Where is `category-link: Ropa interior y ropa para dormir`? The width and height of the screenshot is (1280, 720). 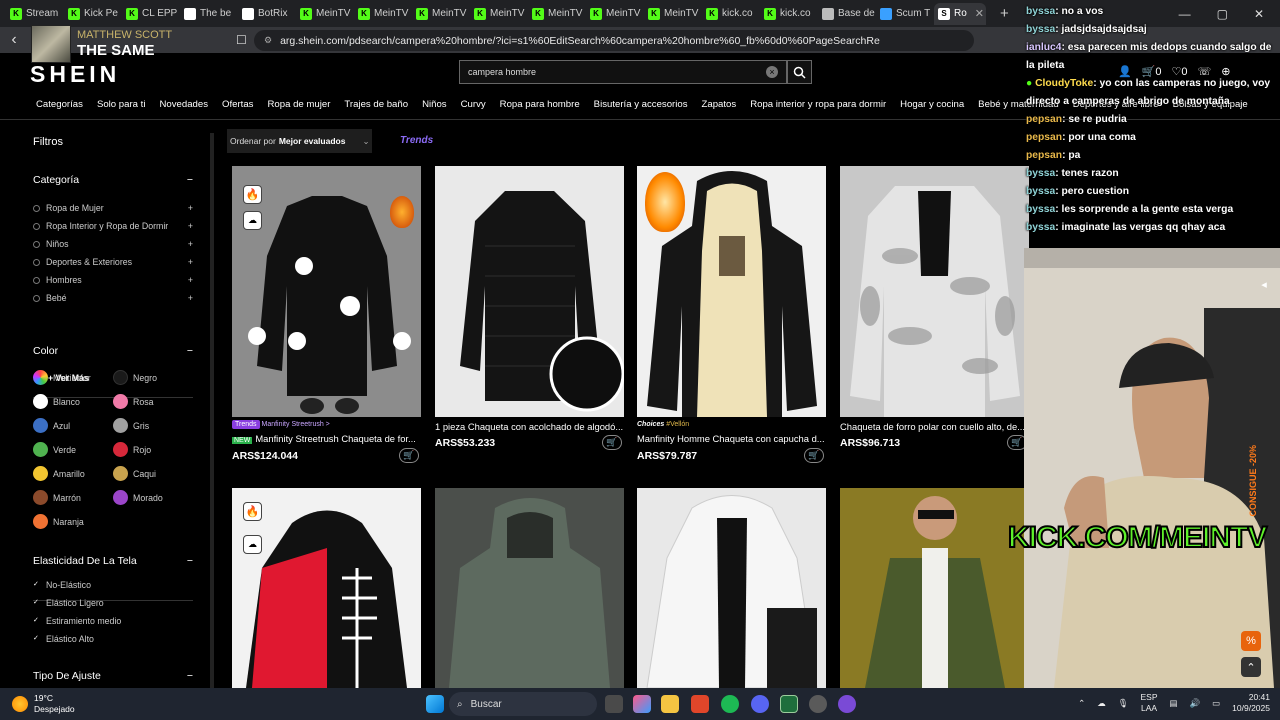 category-link: Ropa interior y ropa para dormir is located at coordinates (818, 104).